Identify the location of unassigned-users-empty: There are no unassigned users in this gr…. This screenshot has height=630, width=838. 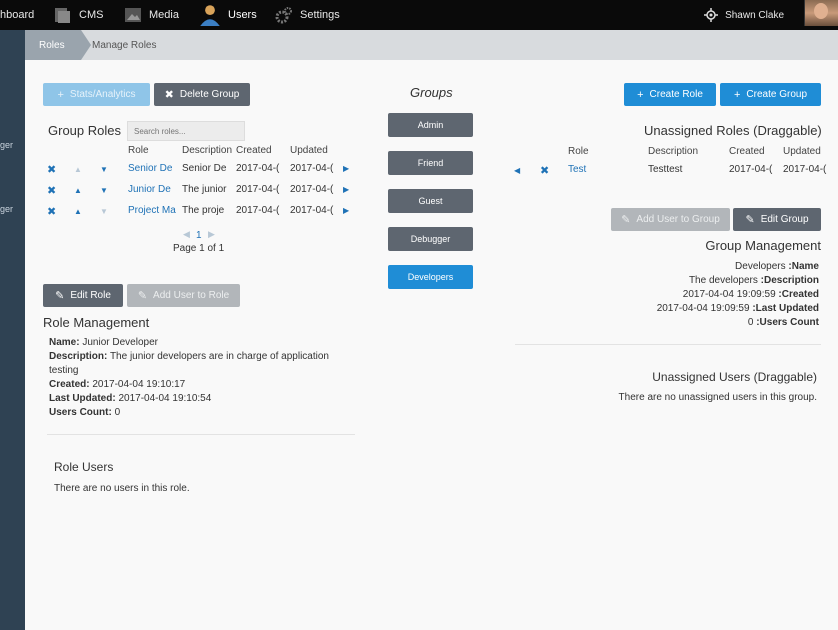
(717, 397).